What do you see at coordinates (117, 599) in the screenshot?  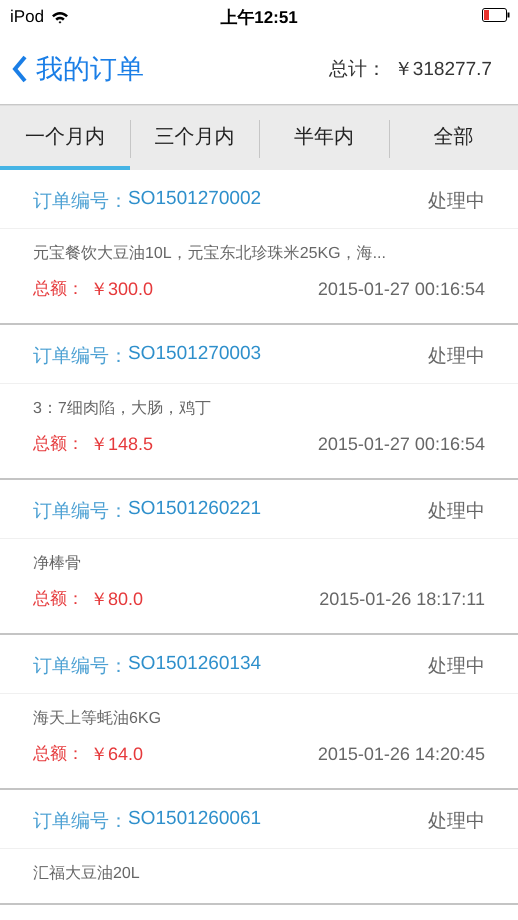 I see `order-amount: ￥80.0` at bounding box center [117, 599].